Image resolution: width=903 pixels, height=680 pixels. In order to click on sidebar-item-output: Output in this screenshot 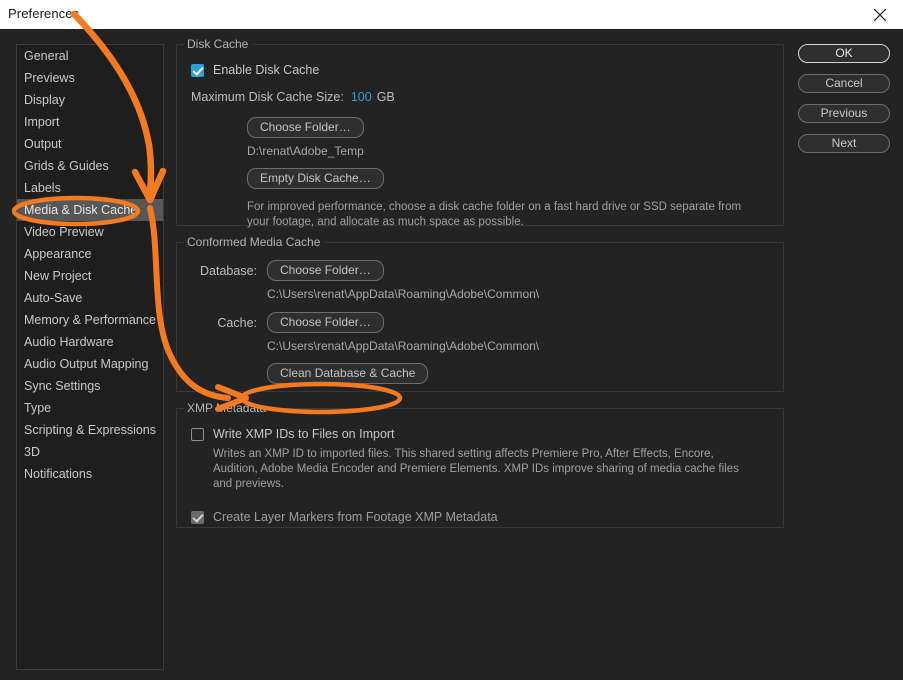, I will do `click(90, 144)`.